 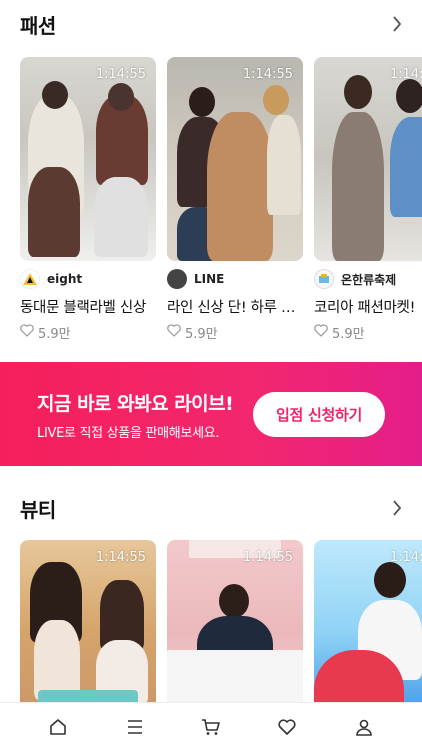 What do you see at coordinates (128, 433) in the screenshot?
I see `banner-subtitle: LIVE로 직접 상품을 판매해보세요.` at bounding box center [128, 433].